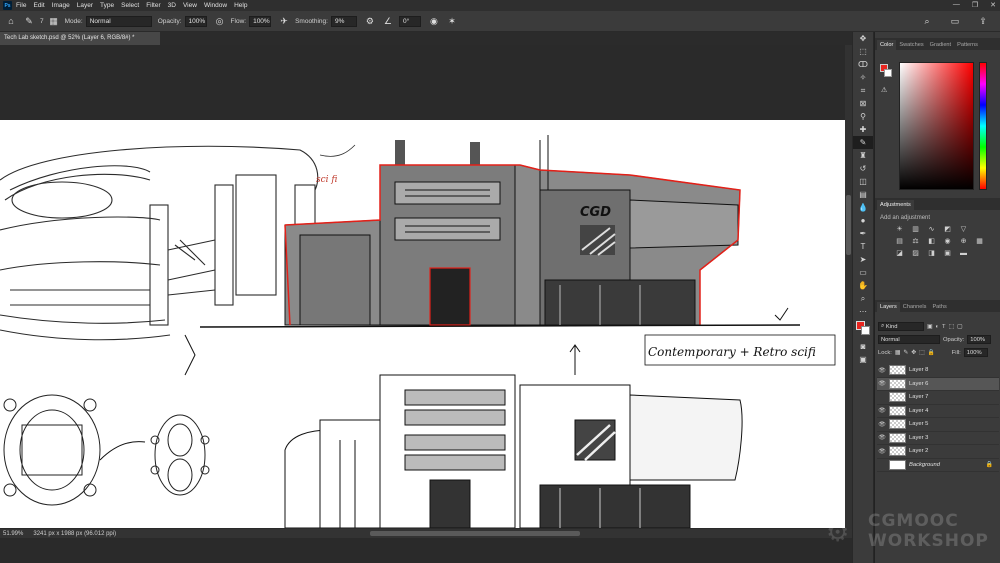 This screenshot has height=563, width=1000. I want to click on menu-filter: Filter, so click(153, 5).